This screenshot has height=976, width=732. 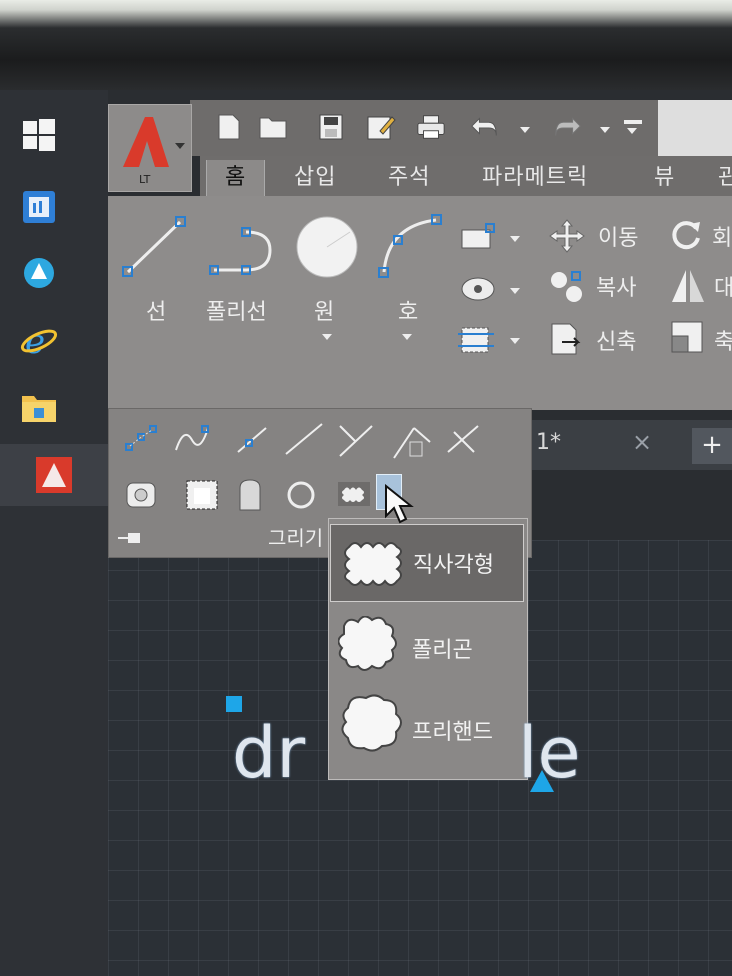 I want to click on save-as-icon, so click(x=381, y=127).